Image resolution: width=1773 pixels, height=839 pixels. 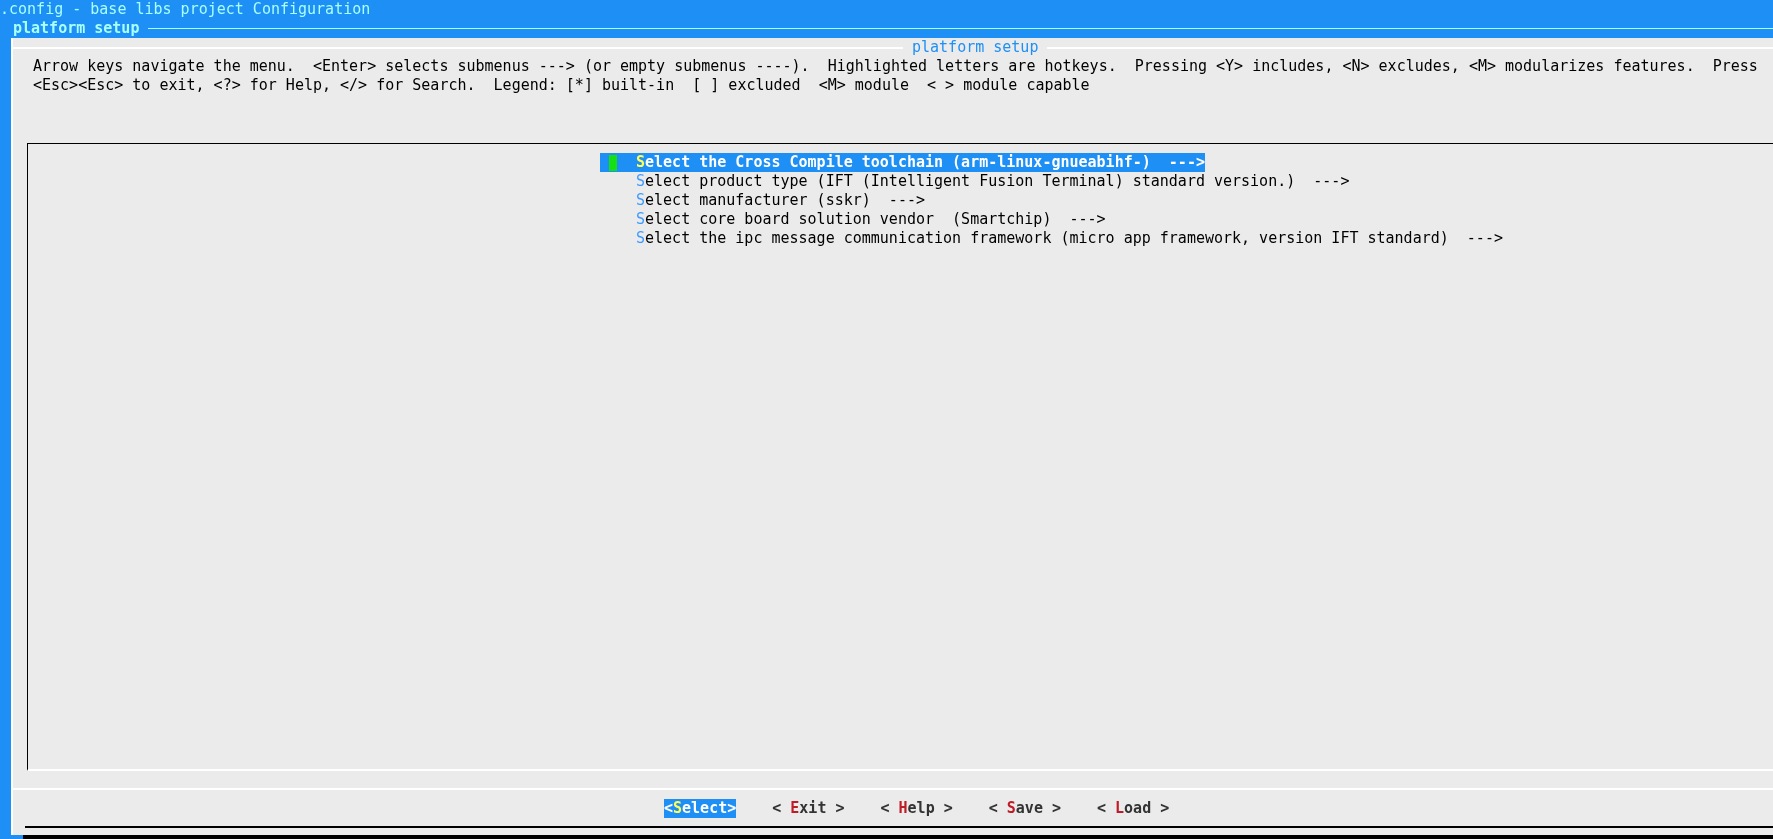 I want to click on menu-item: Select the ipc message communication framework (micro app framework, version IFT standard) --->, so click(x=1051, y=238).